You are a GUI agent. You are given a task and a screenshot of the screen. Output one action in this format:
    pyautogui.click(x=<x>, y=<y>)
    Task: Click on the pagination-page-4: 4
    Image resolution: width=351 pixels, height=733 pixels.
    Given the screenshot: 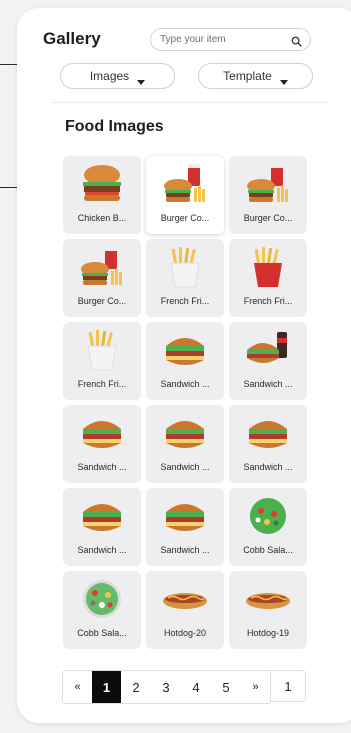 What is the action you would take?
    pyautogui.click(x=196, y=687)
    